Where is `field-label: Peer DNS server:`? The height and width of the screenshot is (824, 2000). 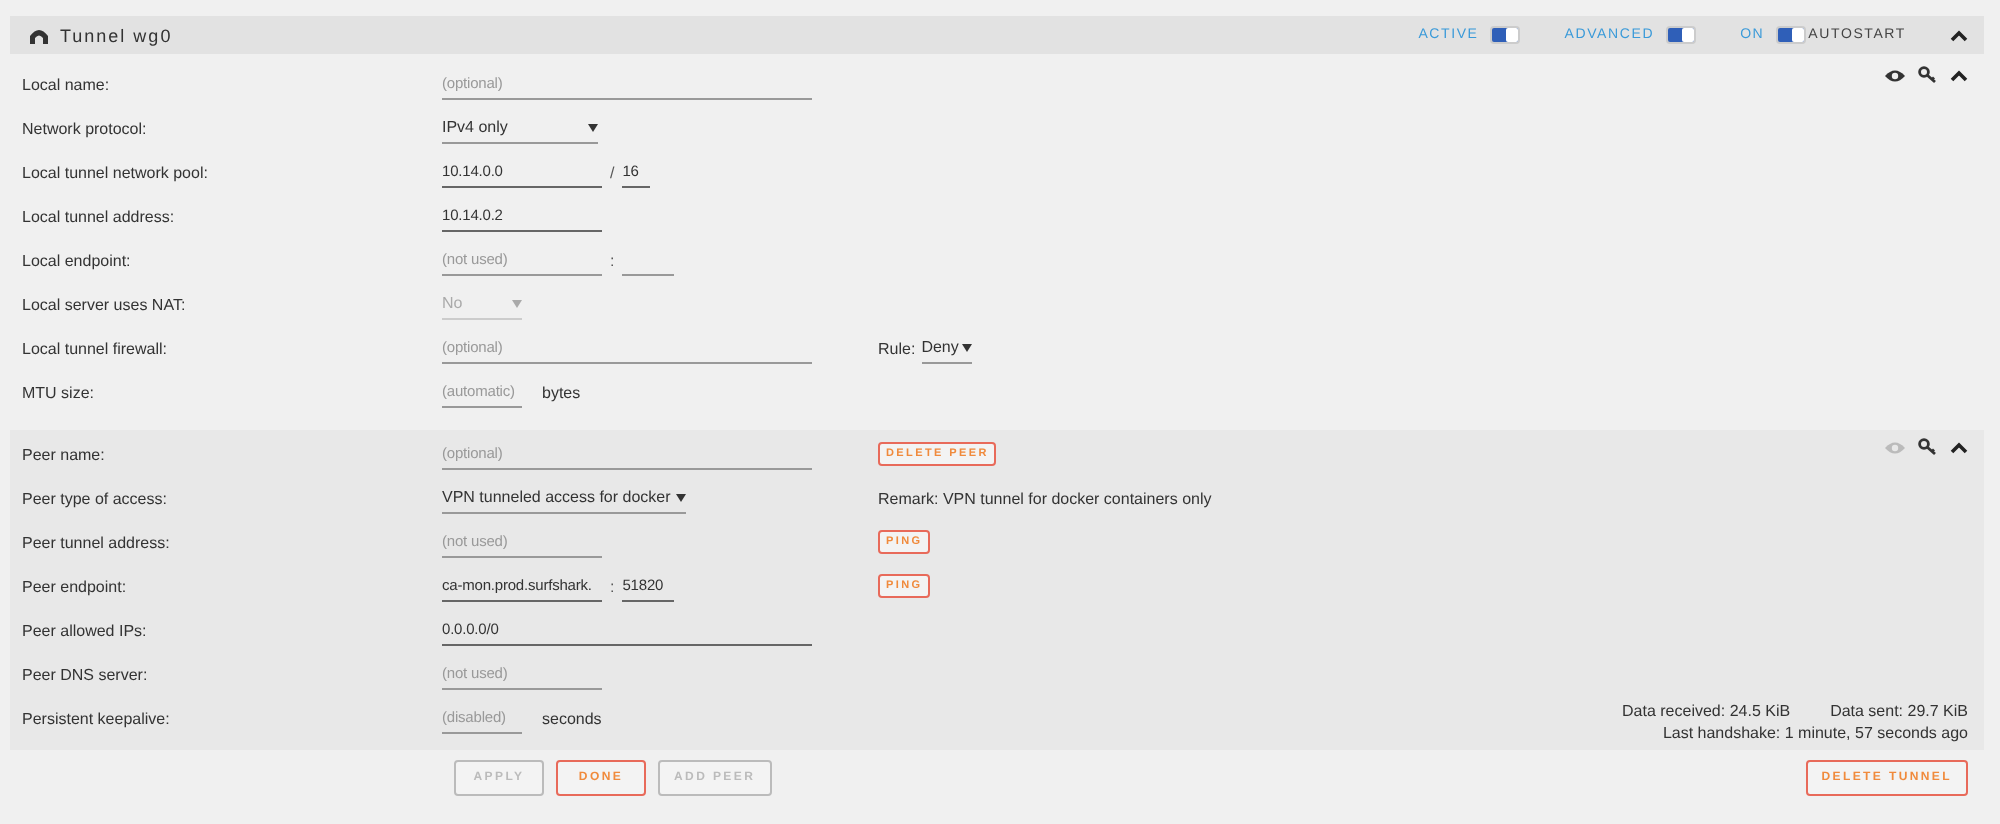 field-label: Peer DNS server: is located at coordinates (85, 674).